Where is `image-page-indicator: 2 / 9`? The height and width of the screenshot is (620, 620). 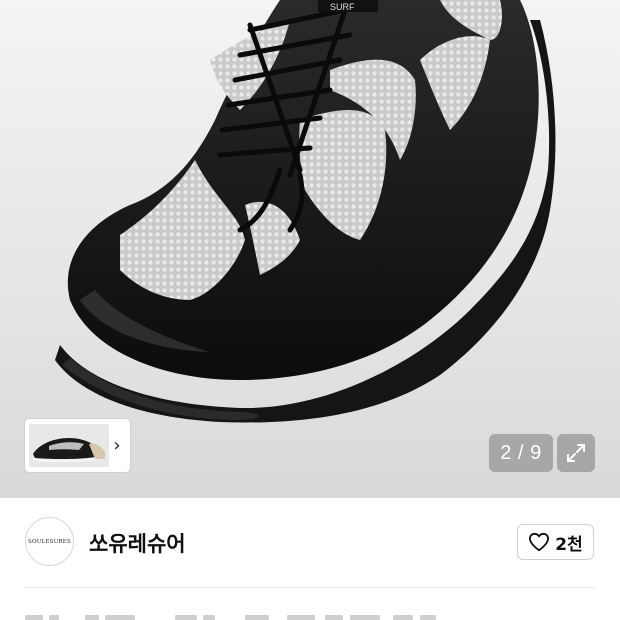 image-page-indicator: 2 / 9 is located at coordinates (521, 453).